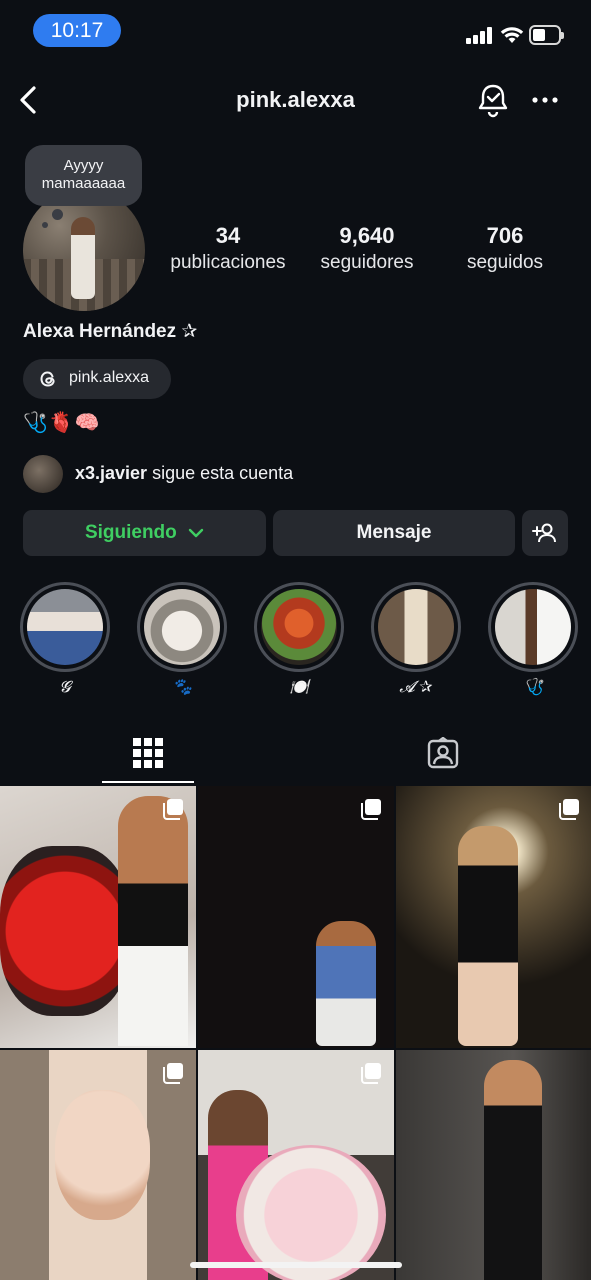 The image size is (591, 1280). What do you see at coordinates (77, 30) in the screenshot?
I see `status-time: 10:17` at bounding box center [77, 30].